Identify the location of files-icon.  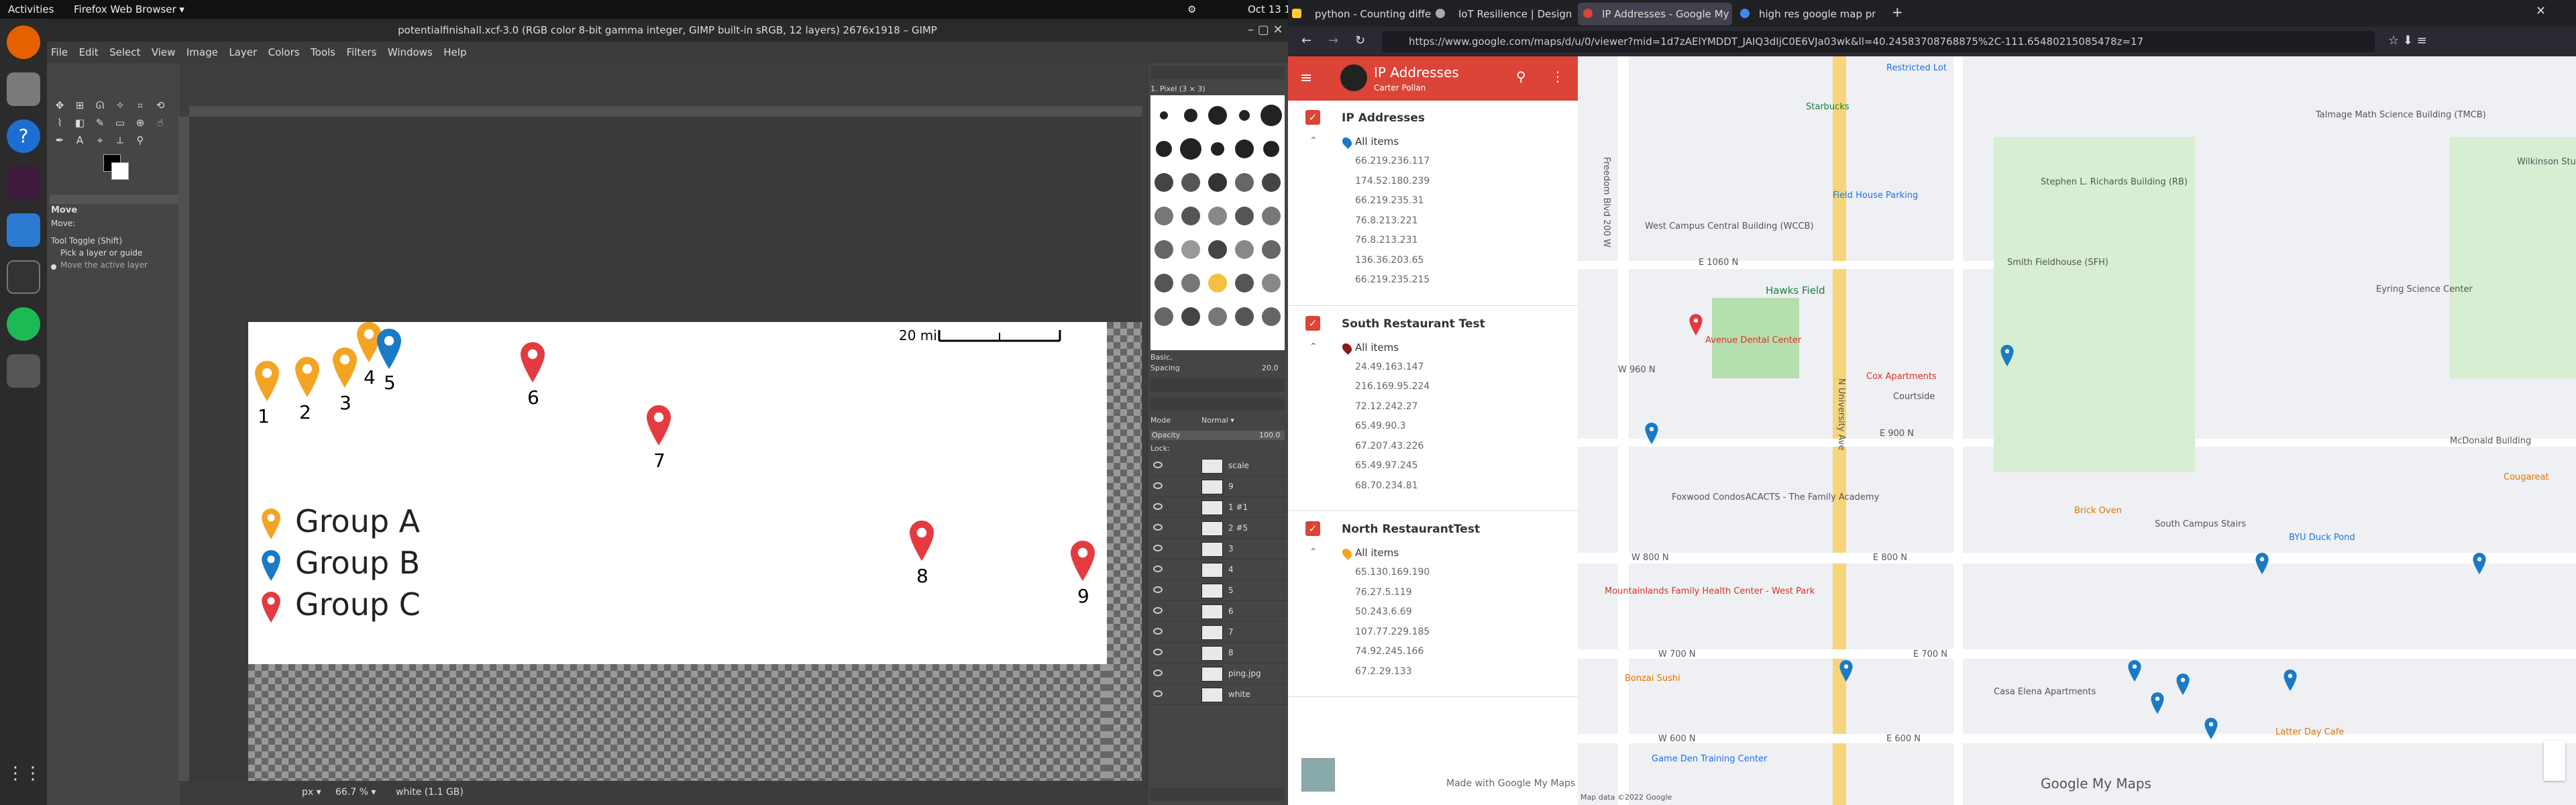
(23, 89).